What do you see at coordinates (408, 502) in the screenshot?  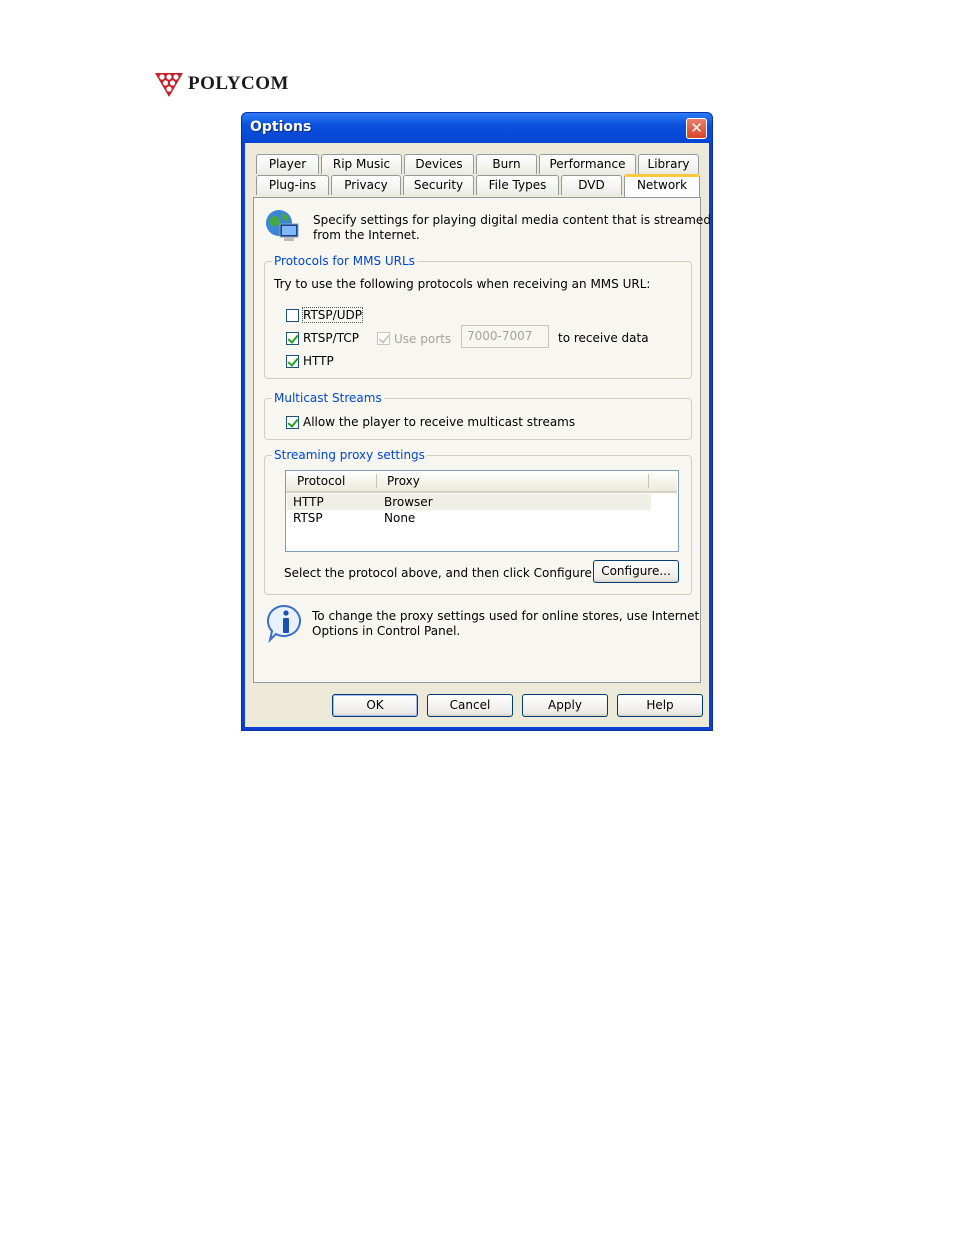 I see `row-proxy: Browser` at bounding box center [408, 502].